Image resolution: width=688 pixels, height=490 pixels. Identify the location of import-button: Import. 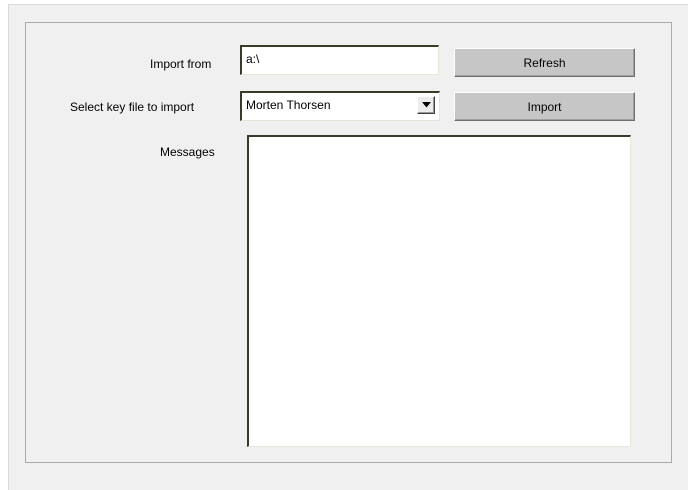
(544, 106).